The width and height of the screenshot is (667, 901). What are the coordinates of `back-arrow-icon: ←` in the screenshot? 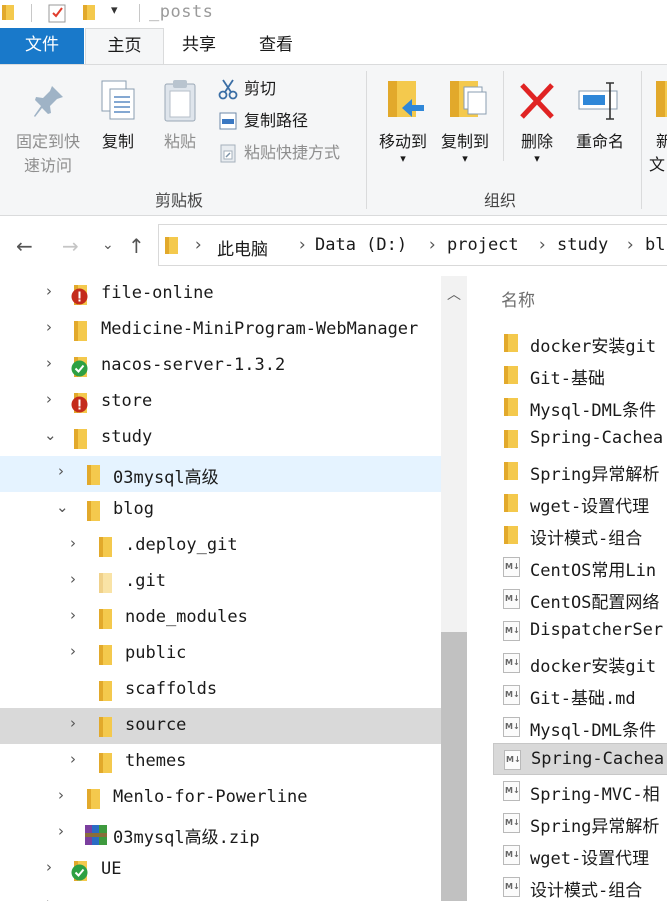 It's located at (24, 246).